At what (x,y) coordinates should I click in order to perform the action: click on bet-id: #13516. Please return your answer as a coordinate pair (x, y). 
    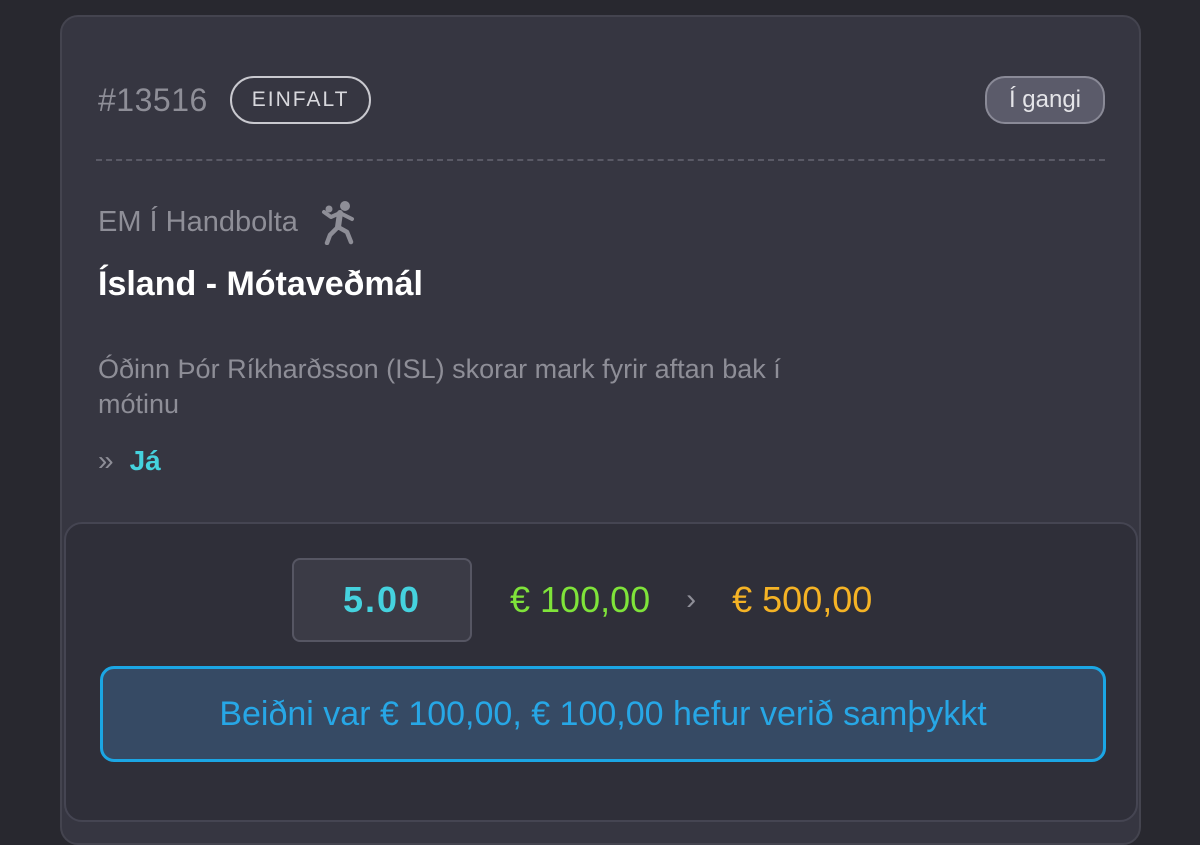
    Looking at the image, I should click on (153, 99).